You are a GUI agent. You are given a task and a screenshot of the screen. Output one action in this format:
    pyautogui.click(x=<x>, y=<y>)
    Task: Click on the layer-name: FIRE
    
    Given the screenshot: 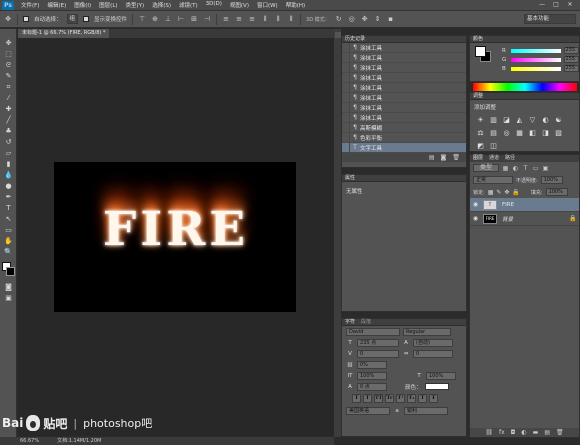 What is the action you would take?
    pyautogui.click(x=540, y=205)
    